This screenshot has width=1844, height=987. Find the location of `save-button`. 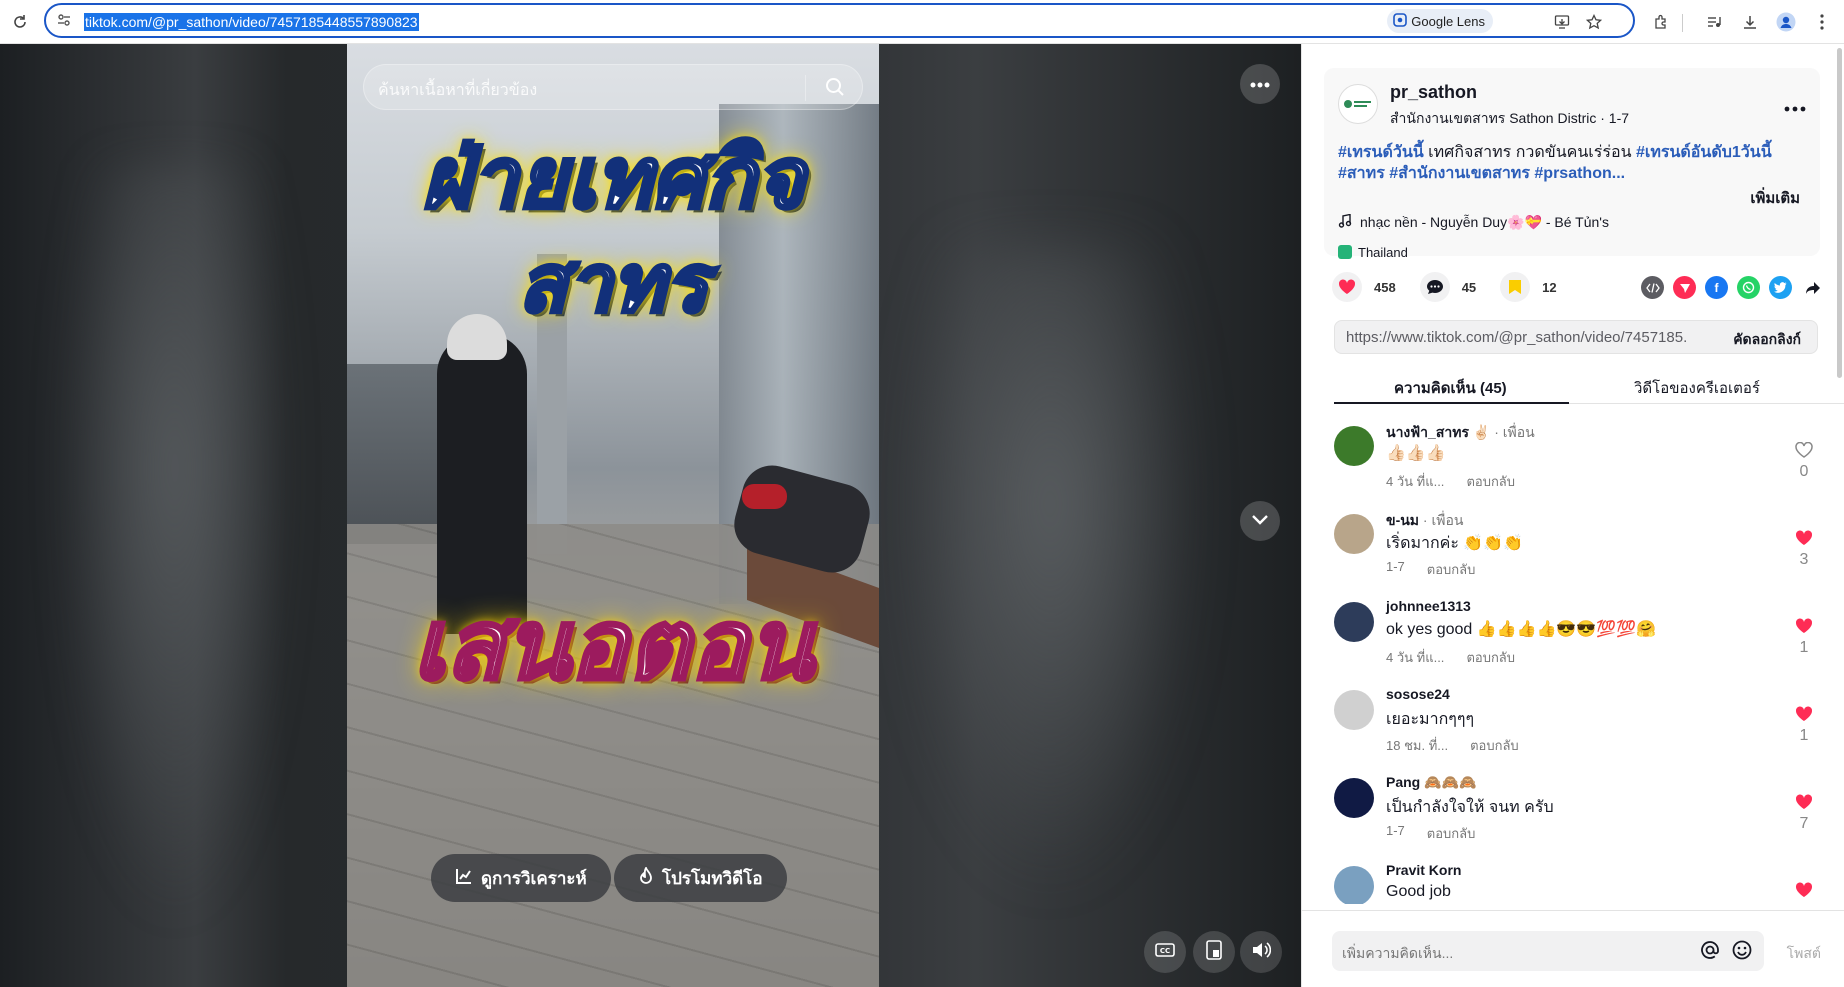

save-button is located at coordinates (1515, 287).